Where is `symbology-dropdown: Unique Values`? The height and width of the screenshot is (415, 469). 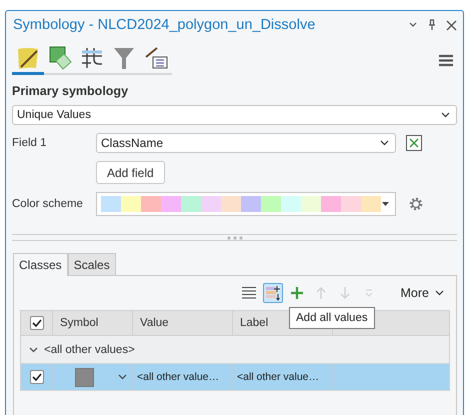 symbology-dropdown: Unique Values is located at coordinates (234, 115).